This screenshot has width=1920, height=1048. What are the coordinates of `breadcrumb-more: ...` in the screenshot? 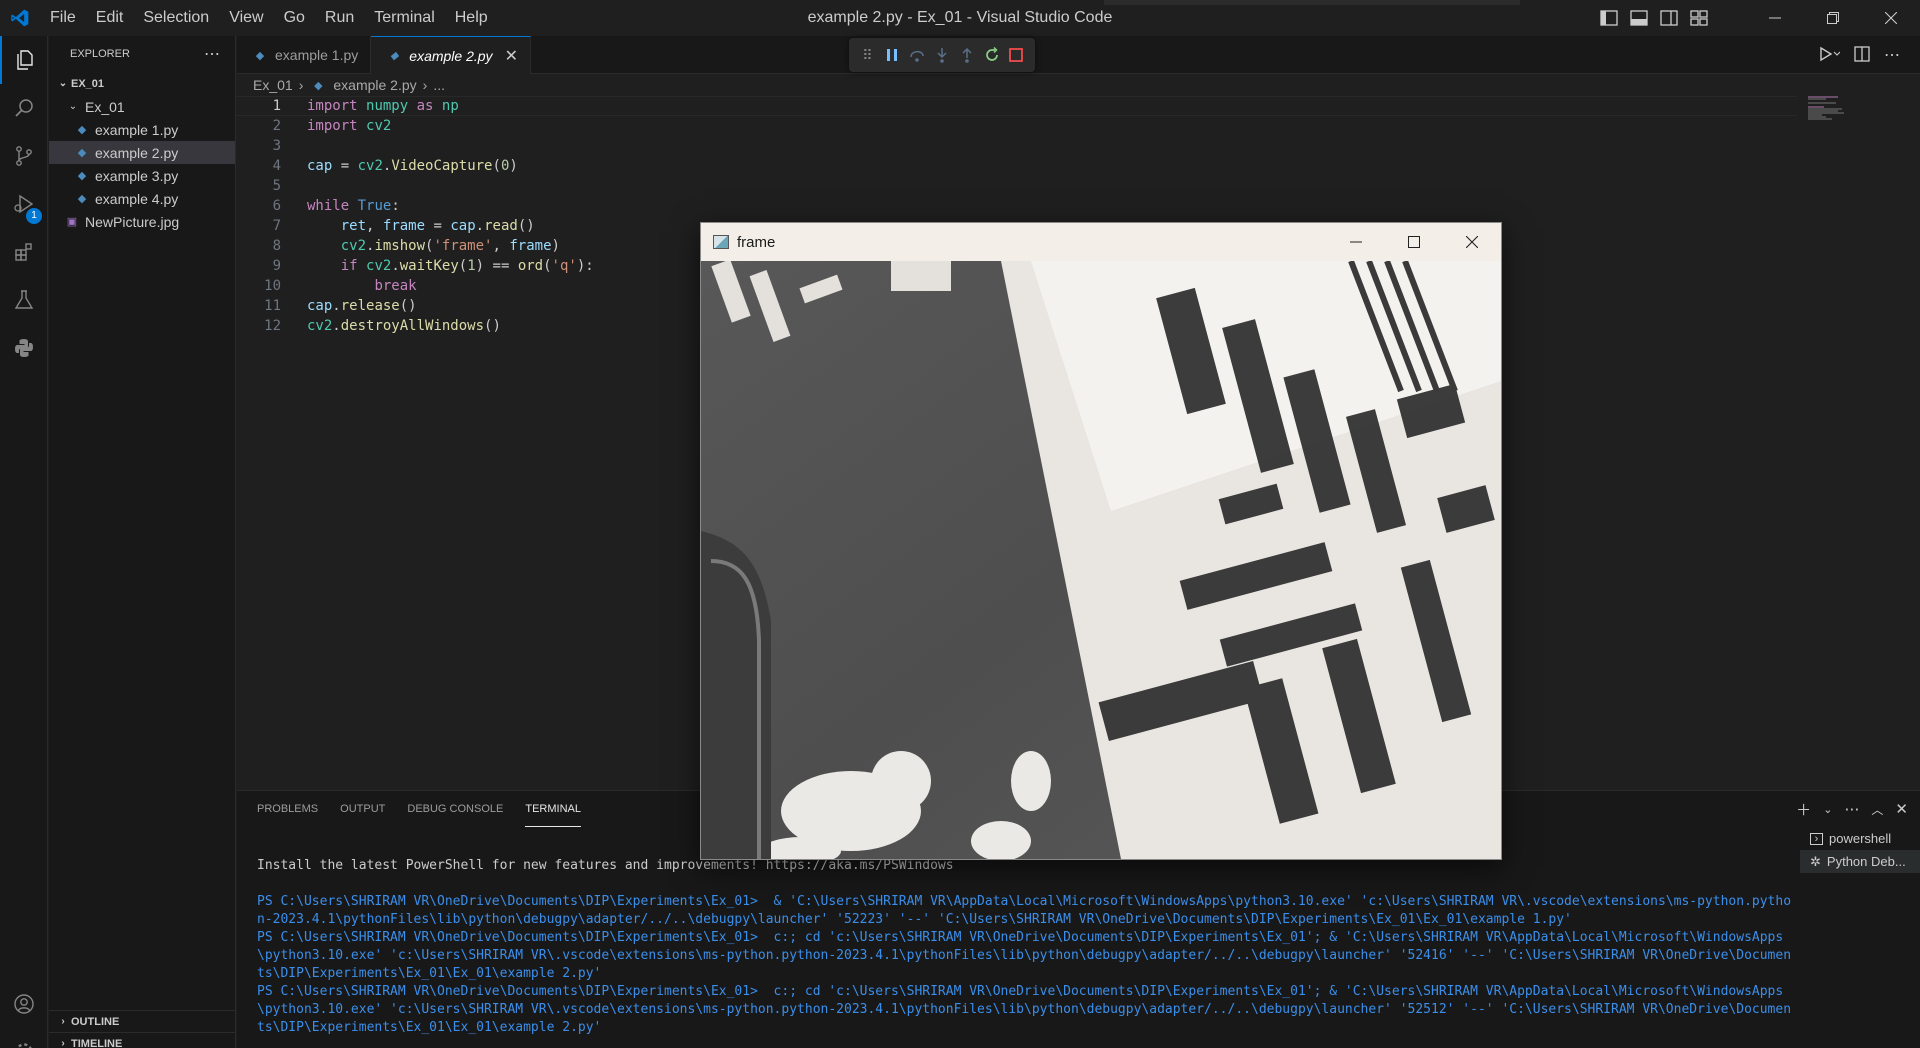 It's located at (439, 85).